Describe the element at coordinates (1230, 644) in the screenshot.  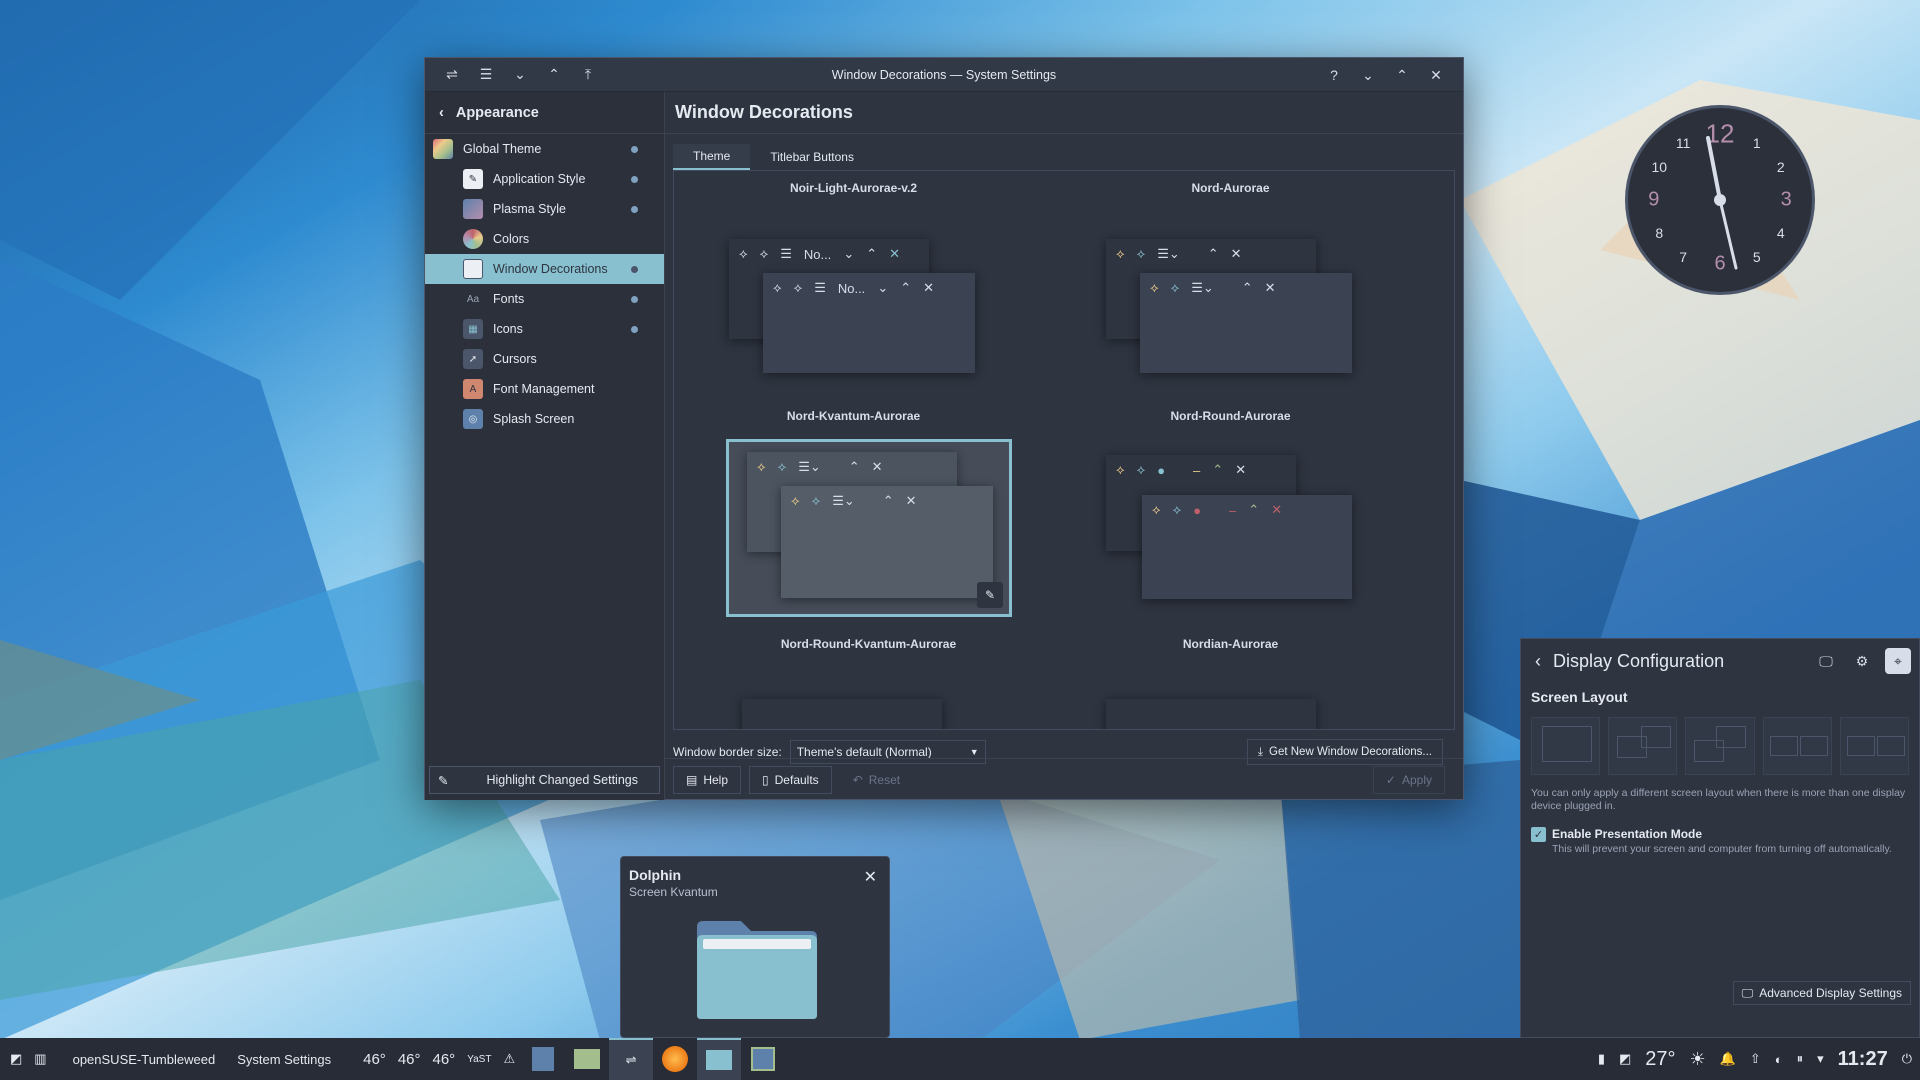
I see `theme-label: Nordian-Aurorae` at that location.